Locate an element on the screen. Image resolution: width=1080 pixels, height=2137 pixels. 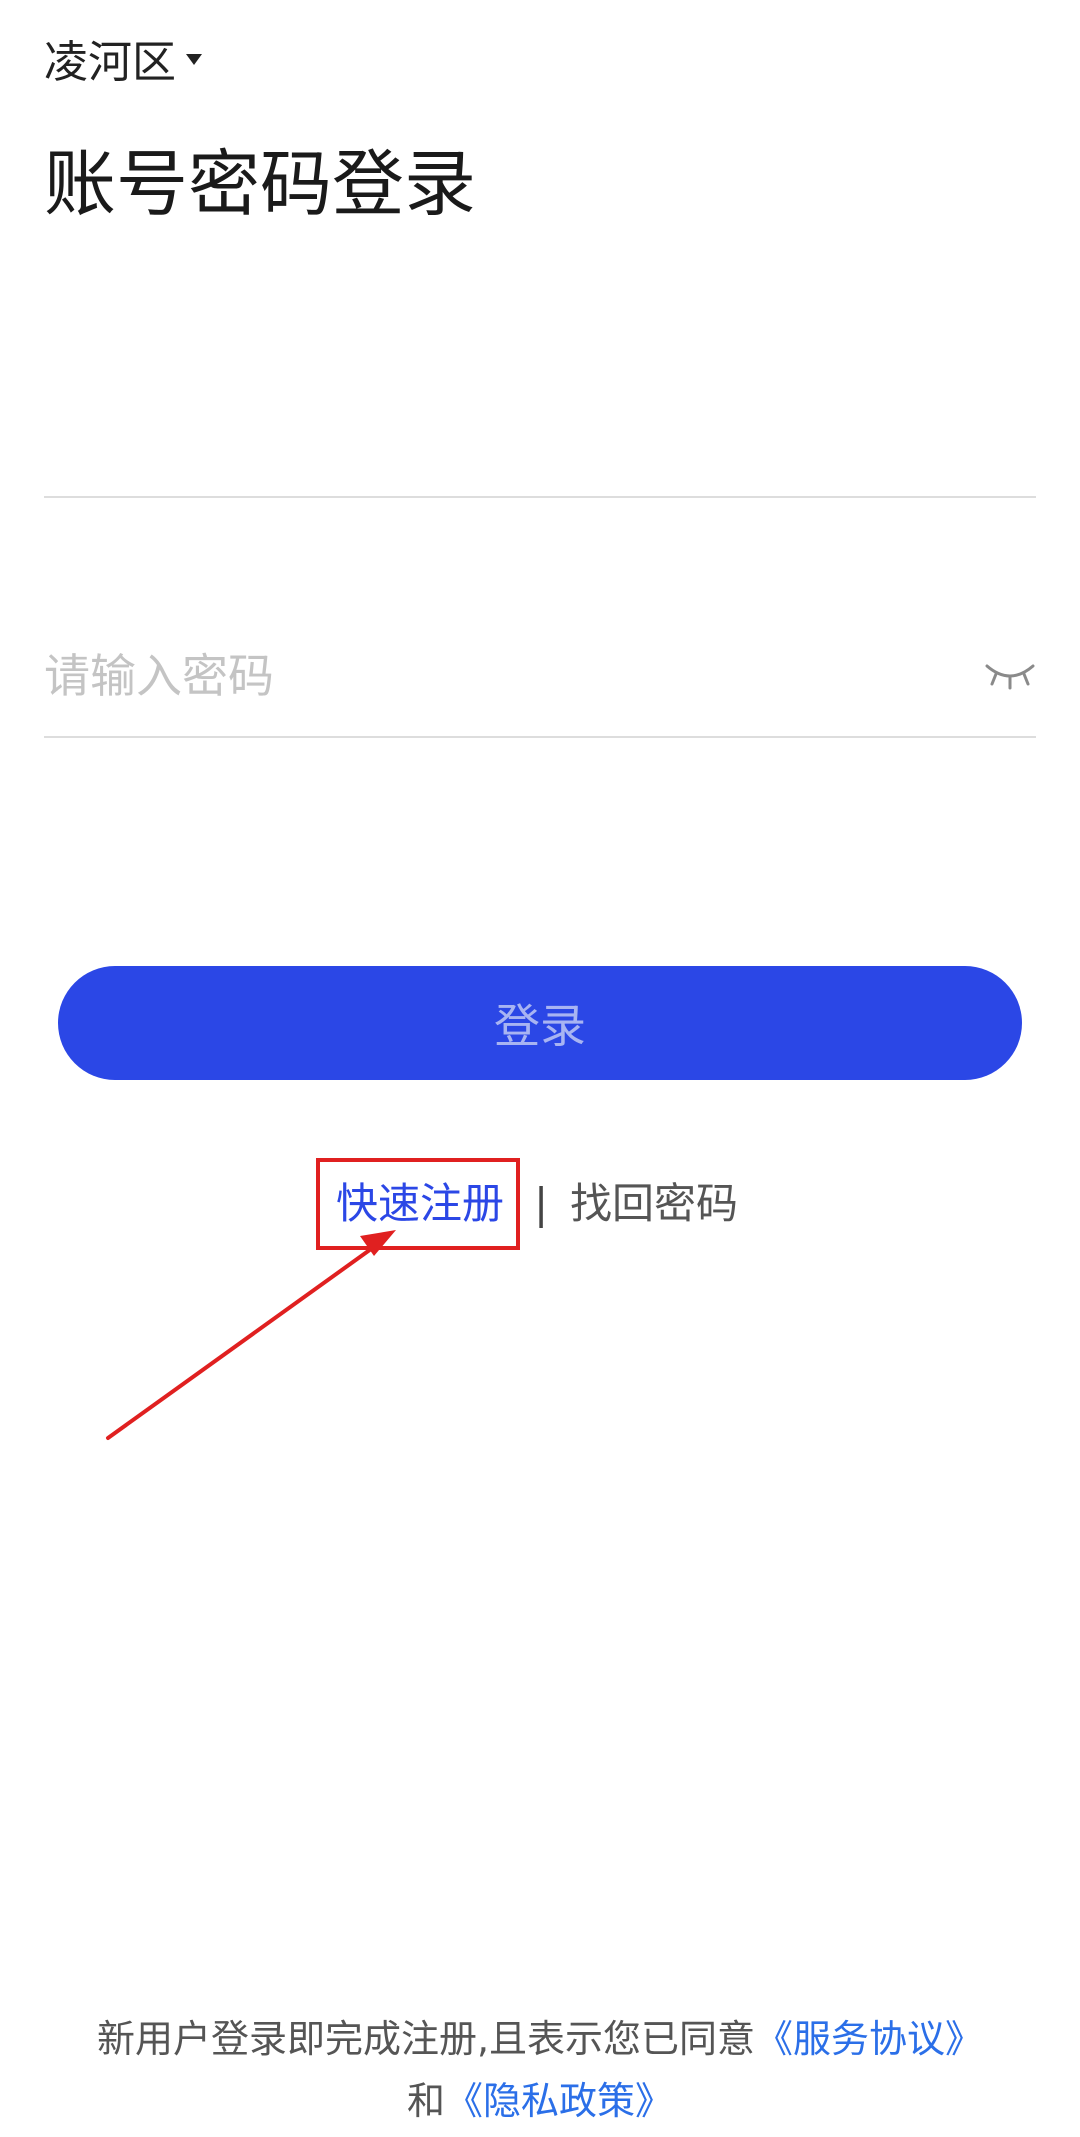
region-selector: 凌河区 is located at coordinates (123, 58).